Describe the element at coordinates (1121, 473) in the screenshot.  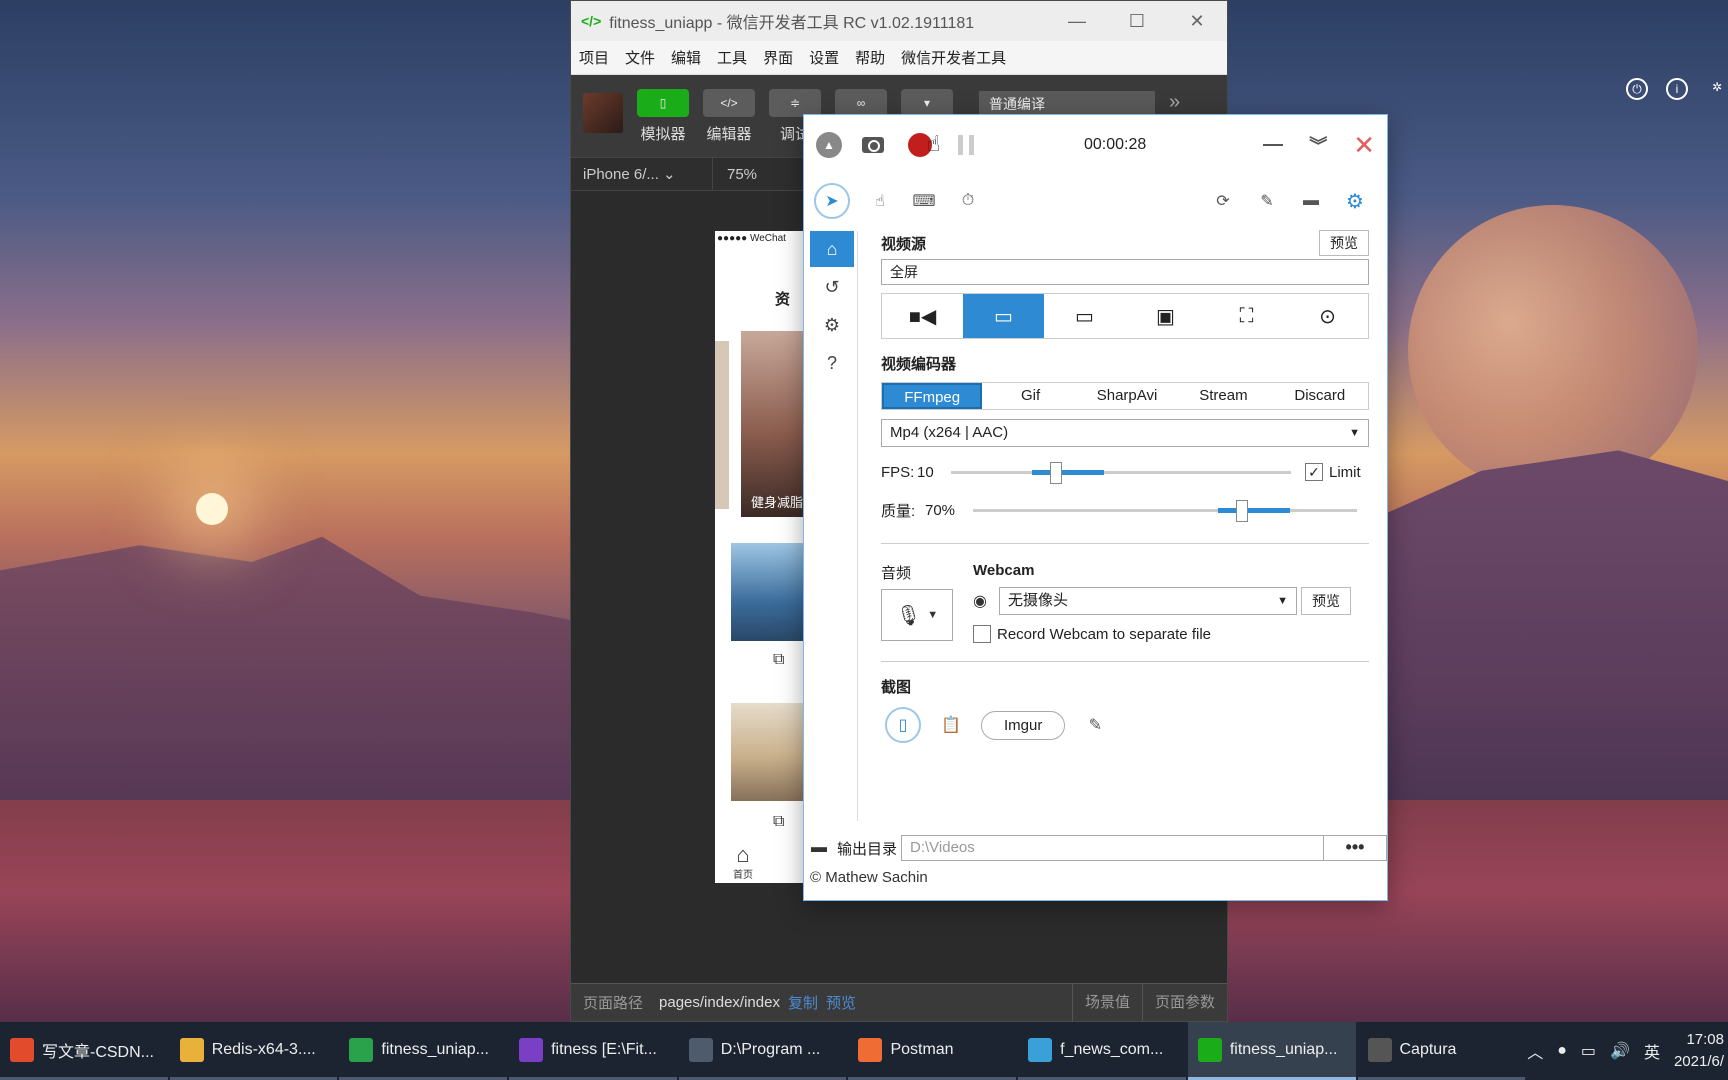
I see `fps-slider` at that location.